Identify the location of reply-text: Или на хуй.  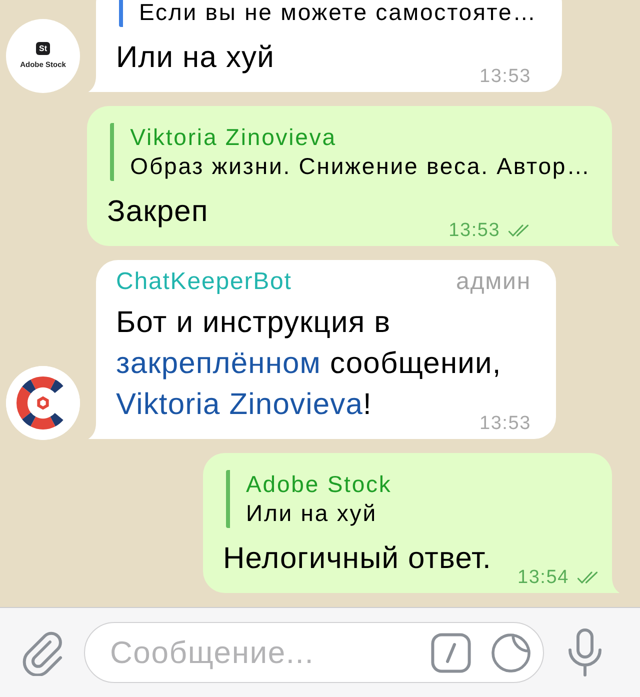
(312, 513).